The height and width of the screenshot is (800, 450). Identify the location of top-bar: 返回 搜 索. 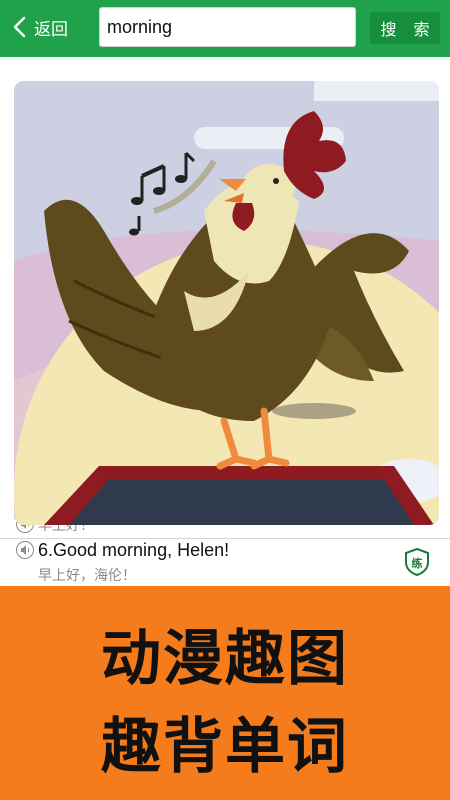
(225, 28).